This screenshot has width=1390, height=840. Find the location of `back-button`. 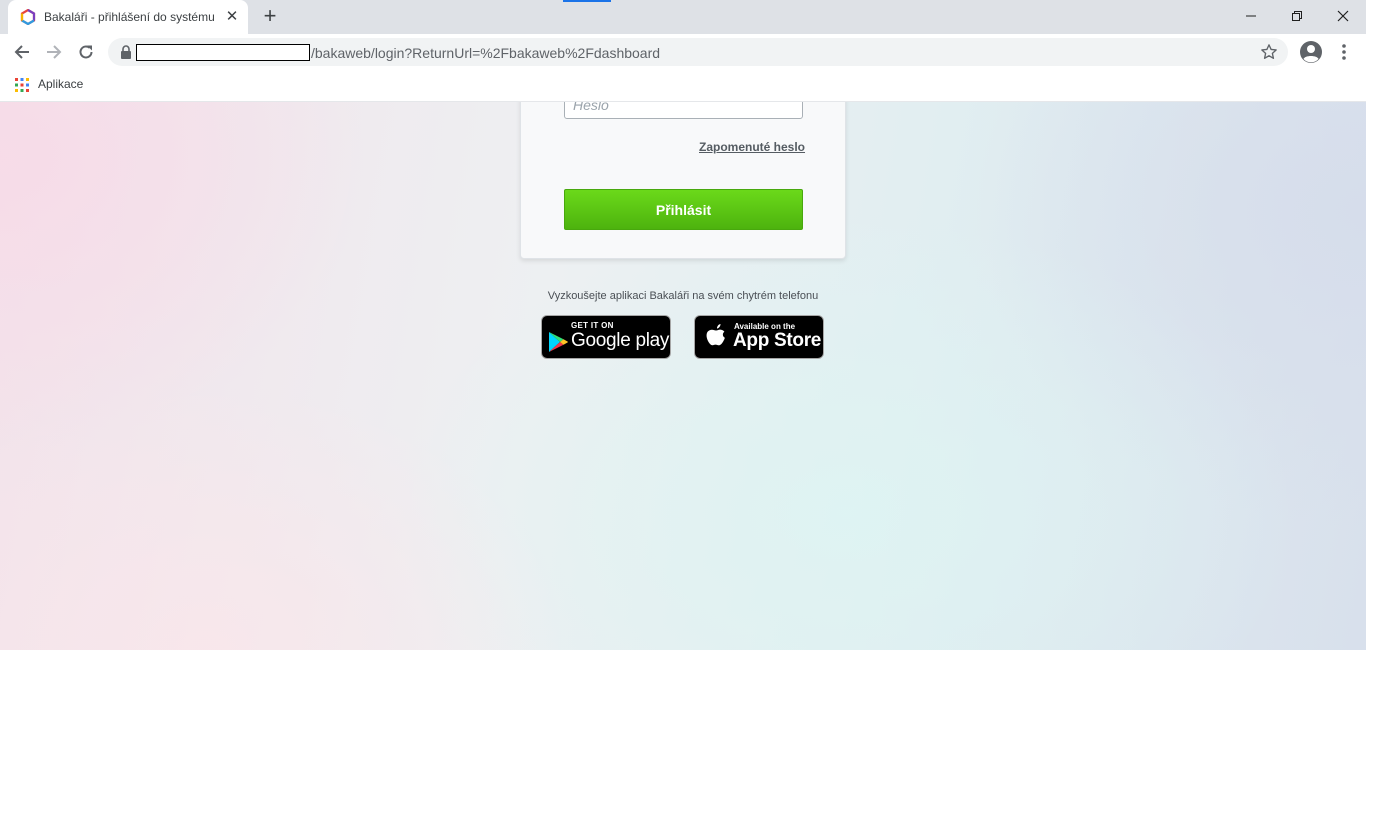

back-button is located at coordinates (22, 52).